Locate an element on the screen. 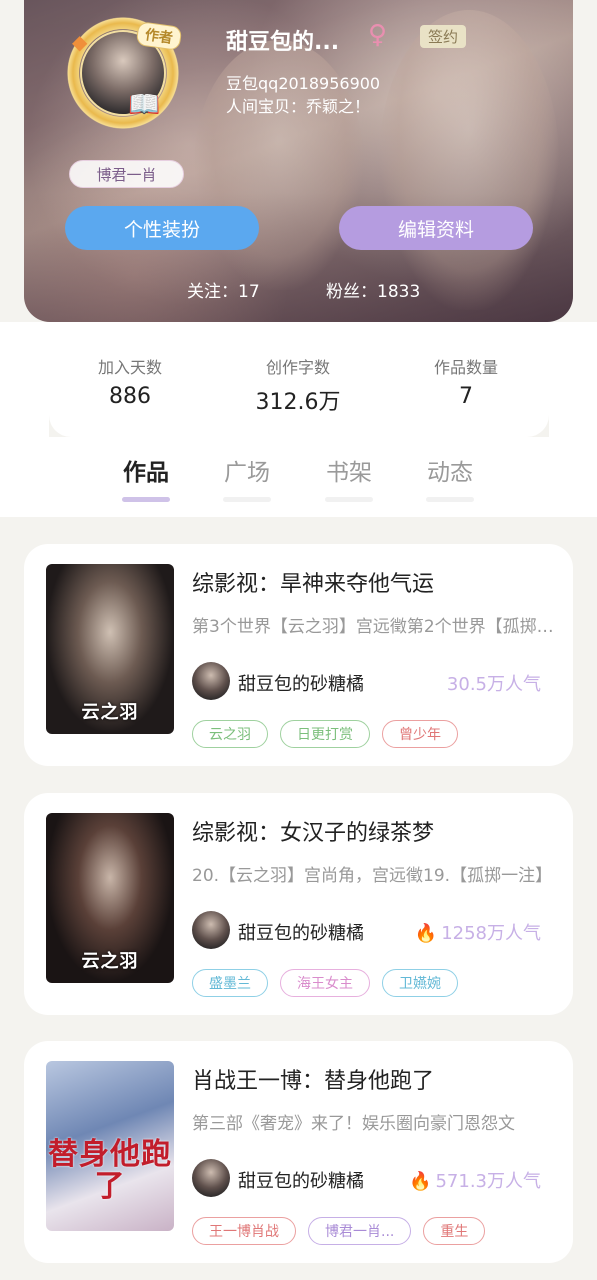  stat-works-count: 作品数量 7 is located at coordinates (466, 381).